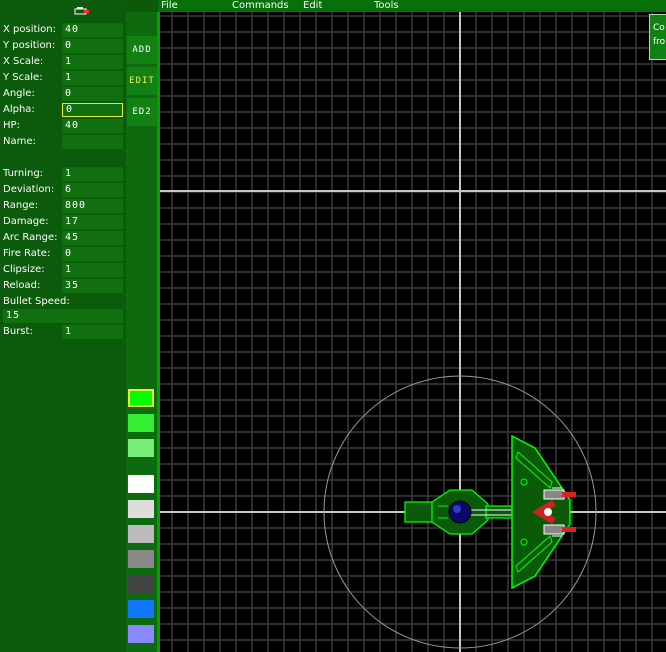  I want to click on turning-label: Turning:, so click(23, 173).